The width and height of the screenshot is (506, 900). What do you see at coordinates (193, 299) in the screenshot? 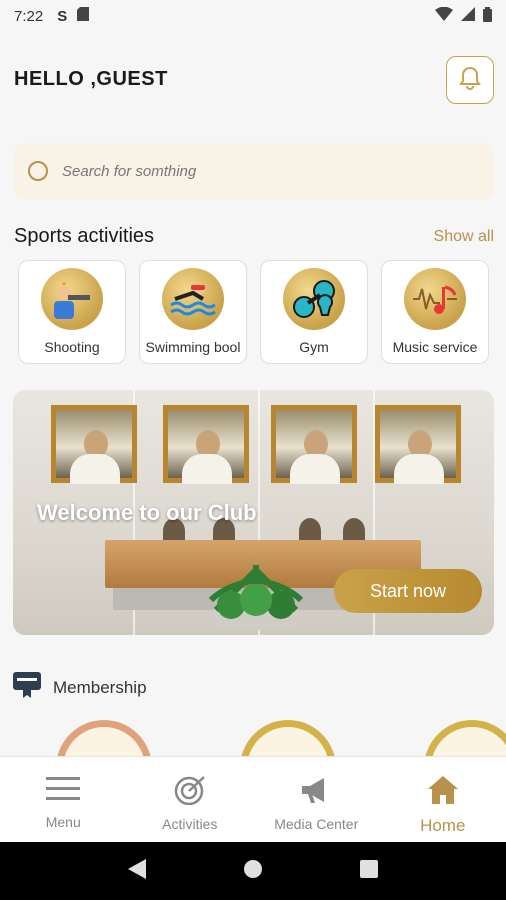
I see `swimming-icon` at bounding box center [193, 299].